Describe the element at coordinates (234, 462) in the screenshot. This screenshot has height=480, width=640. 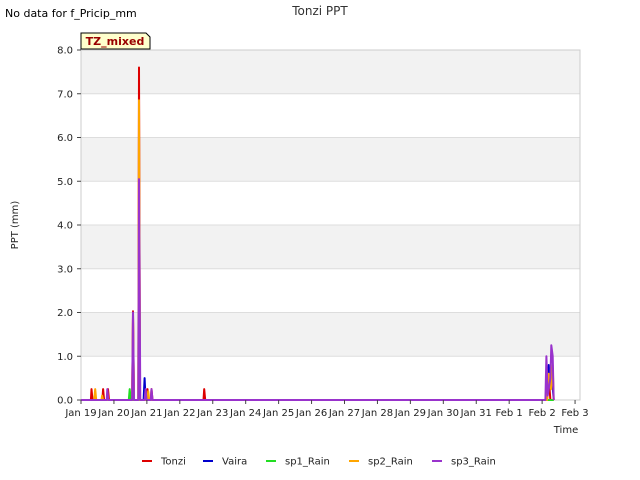
I see `legend-label: Vaira` at that location.